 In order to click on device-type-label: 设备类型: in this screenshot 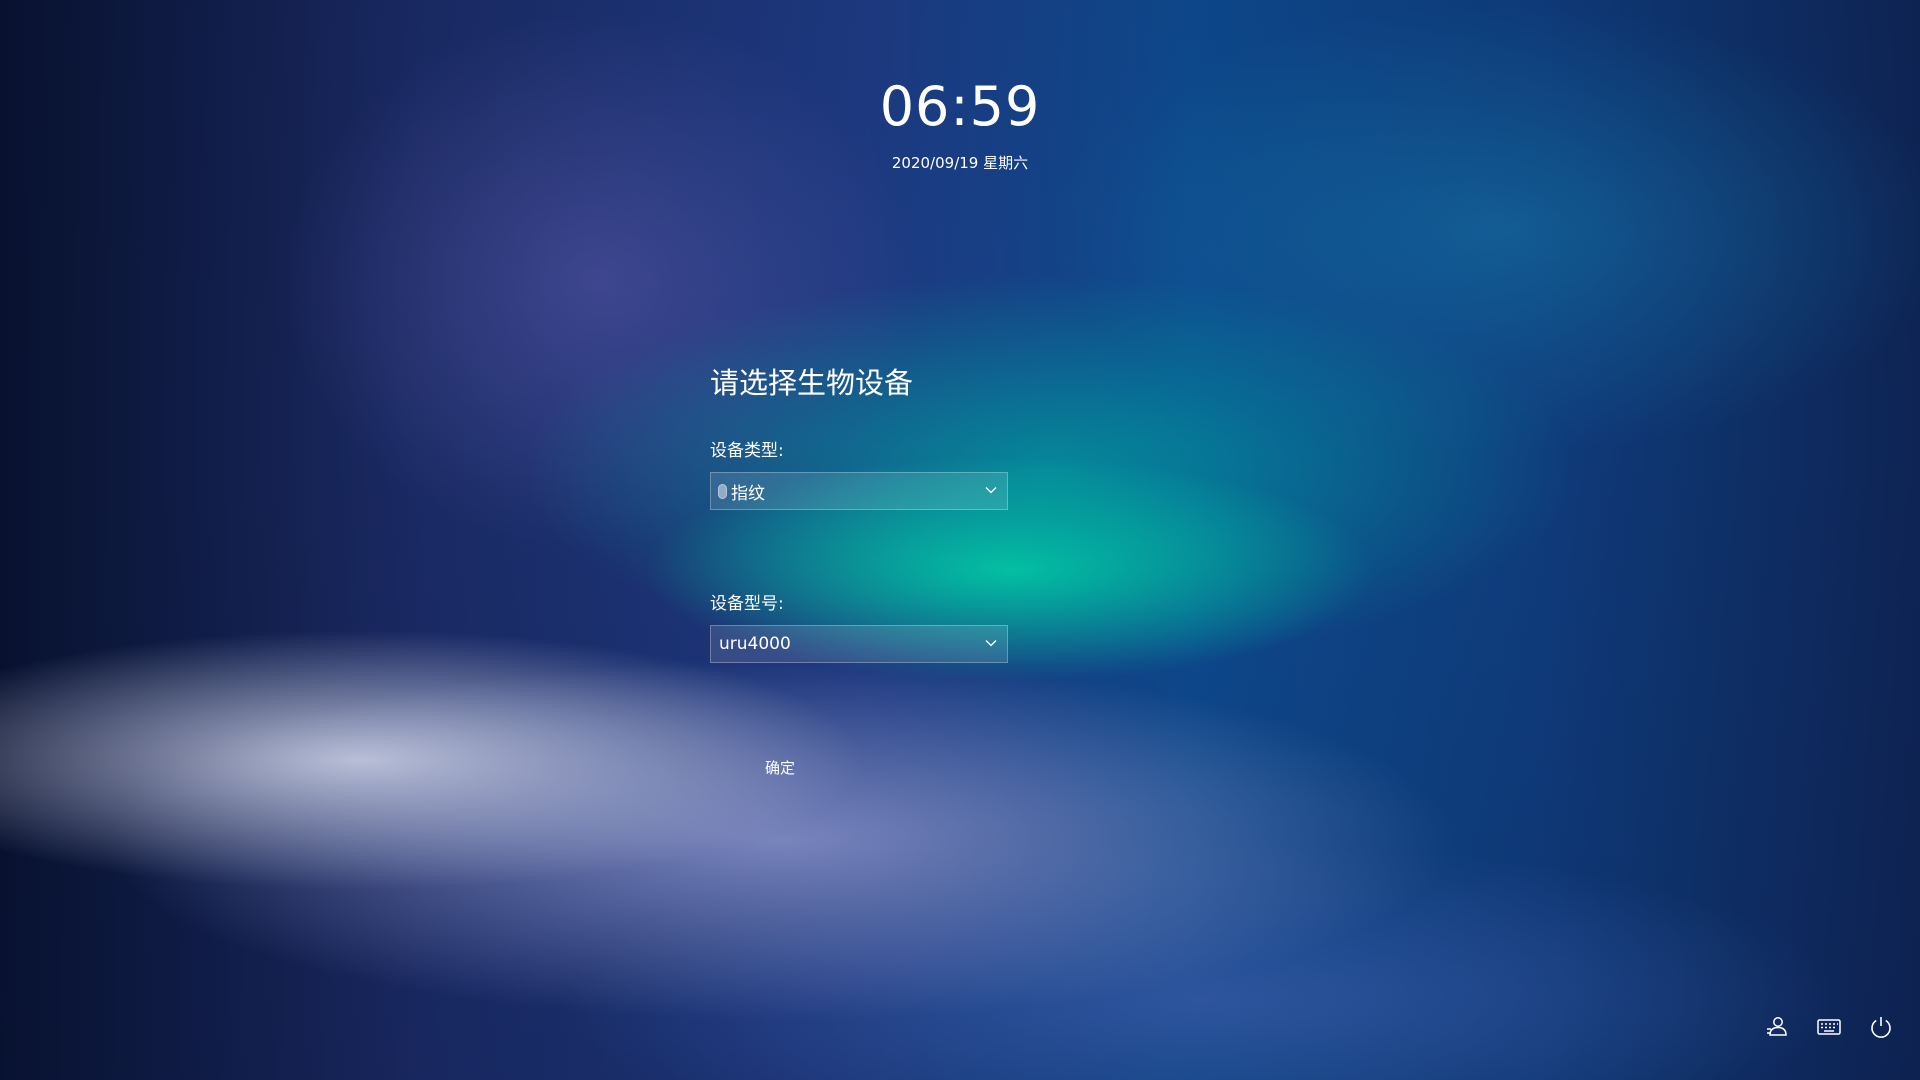, I will do `click(747, 451)`.